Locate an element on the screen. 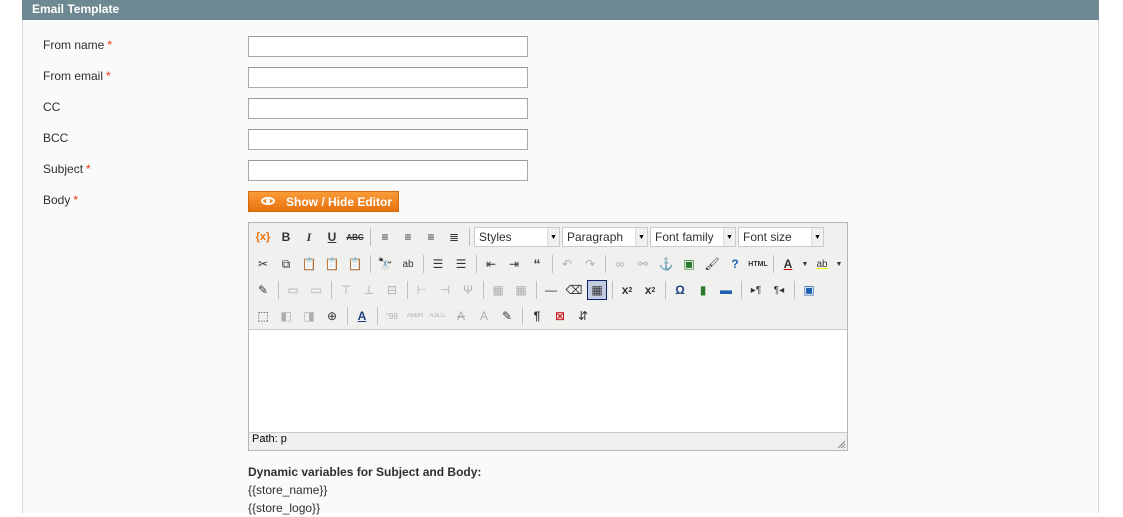  attributes-icon: ✎ is located at coordinates (507, 316).